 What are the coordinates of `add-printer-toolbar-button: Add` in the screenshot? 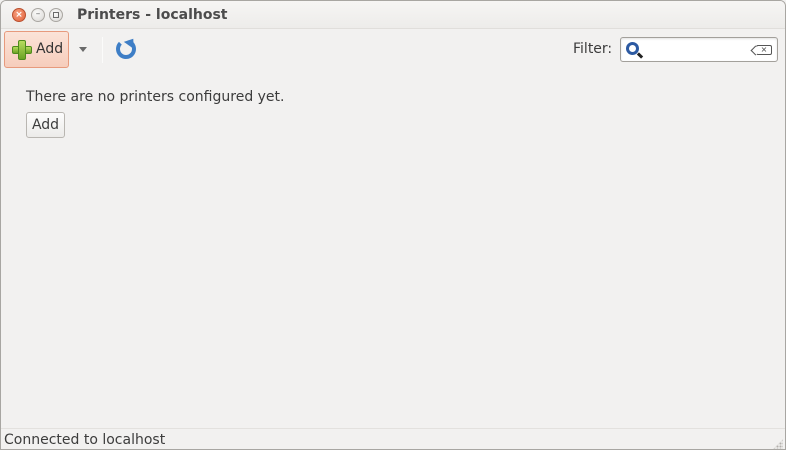 It's located at (36, 49).